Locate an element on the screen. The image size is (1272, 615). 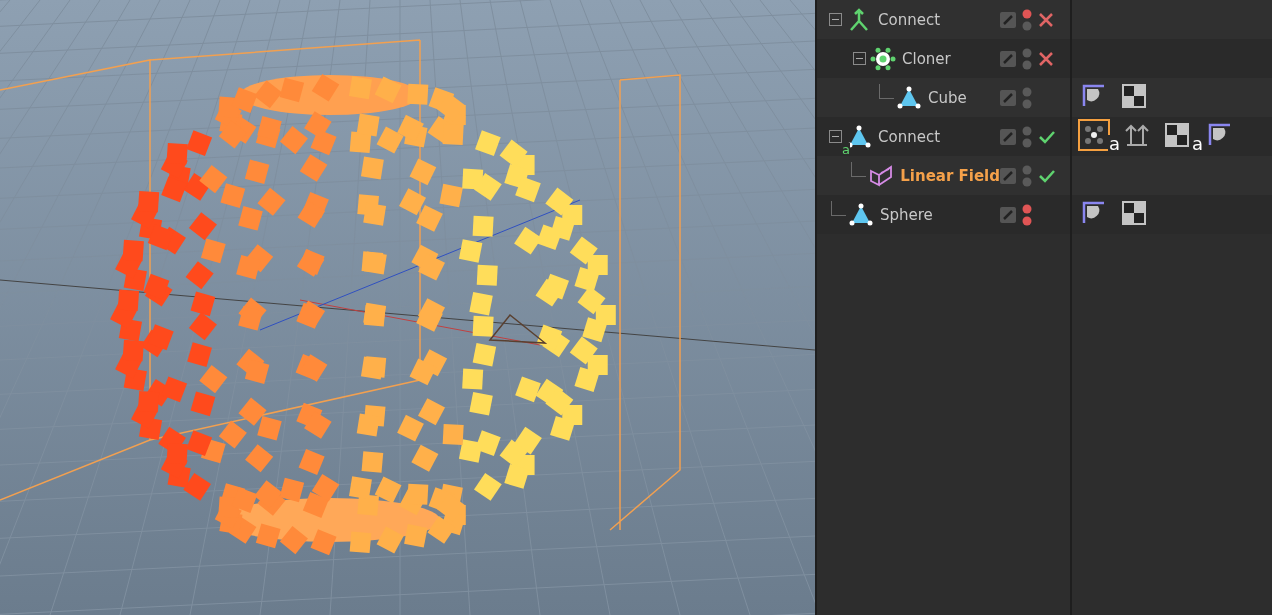
object-tag is located at coordinates (1094, 135).